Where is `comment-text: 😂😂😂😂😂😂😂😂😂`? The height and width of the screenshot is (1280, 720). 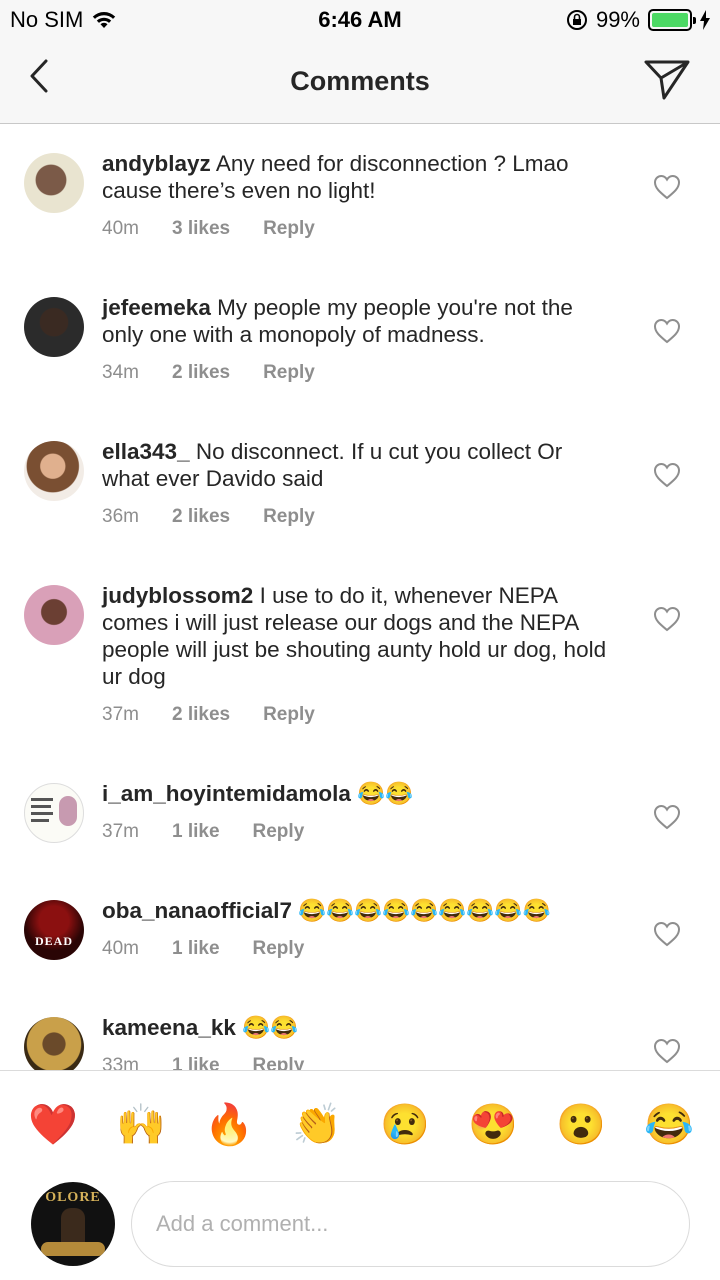 comment-text: 😂😂😂😂😂😂😂😂😂 is located at coordinates (424, 910).